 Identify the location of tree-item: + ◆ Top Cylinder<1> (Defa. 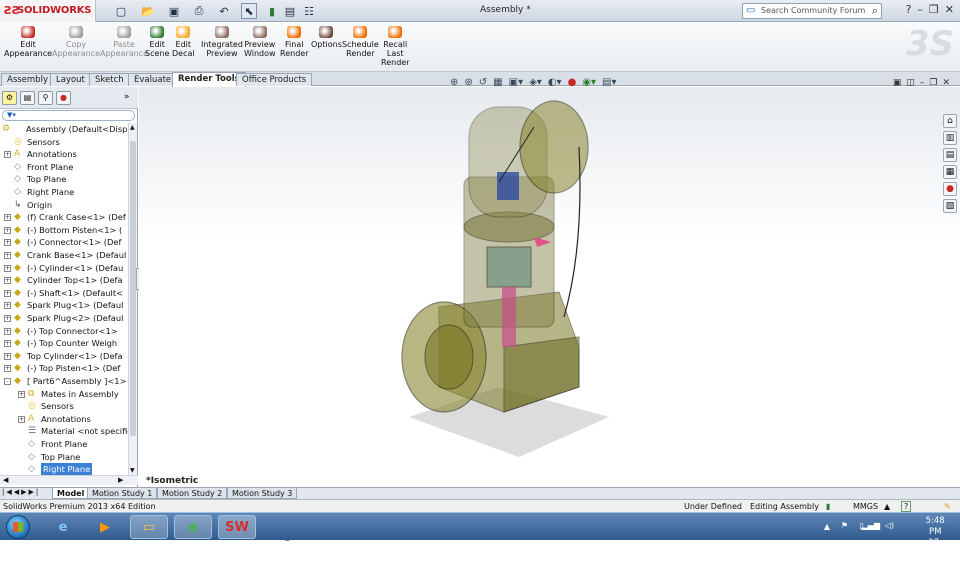
(64, 356).